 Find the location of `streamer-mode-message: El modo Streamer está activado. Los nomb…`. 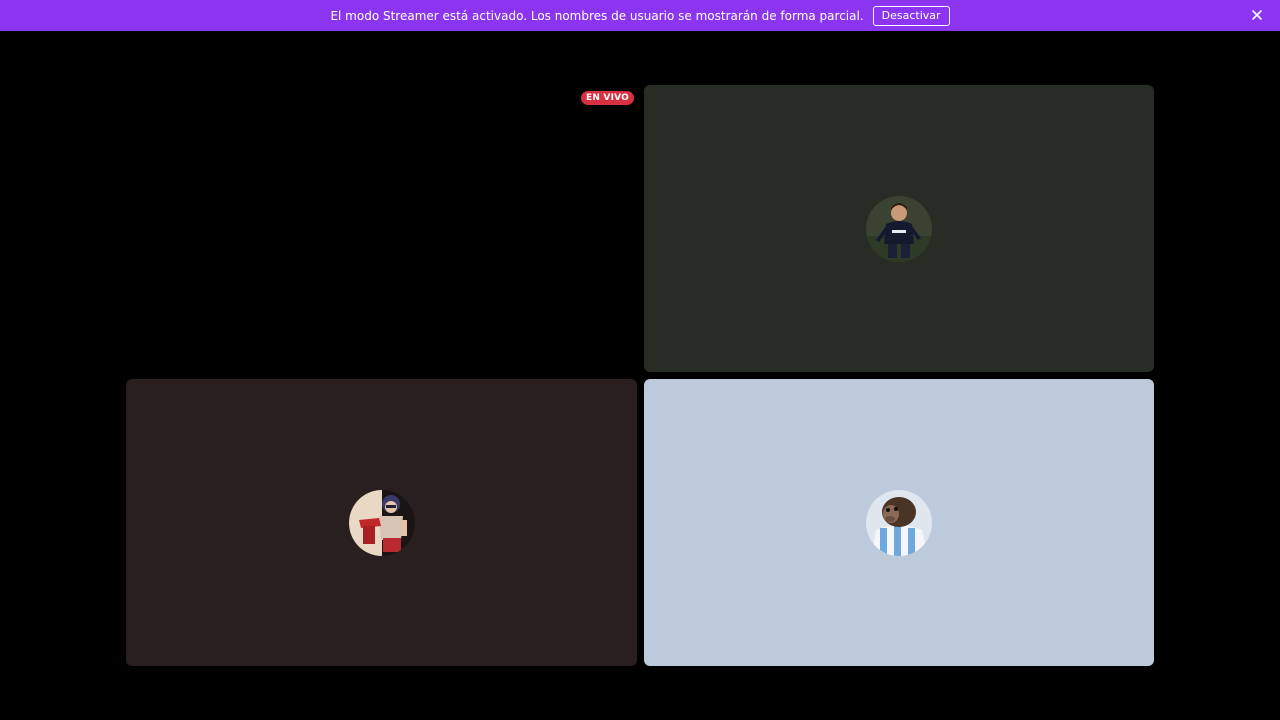

streamer-mode-message: El modo Streamer está activado. Los nomb… is located at coordinates (597, 15).